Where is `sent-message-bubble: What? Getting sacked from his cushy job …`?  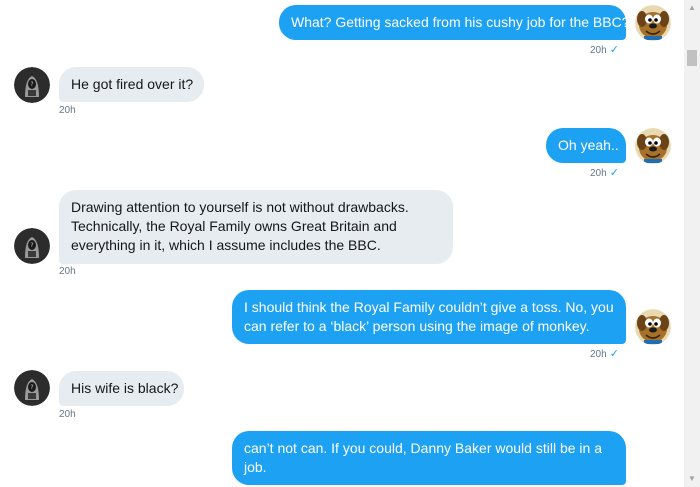 sent-message-bubble: What? Getting sacked from his cushy job … is located at coordinates (454, 22).